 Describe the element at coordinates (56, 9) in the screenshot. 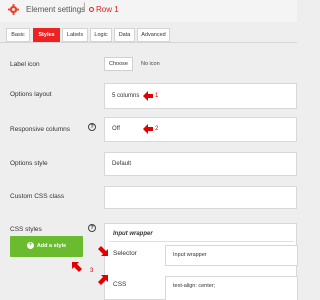

I see `dialog-title: Element settings` at that location.